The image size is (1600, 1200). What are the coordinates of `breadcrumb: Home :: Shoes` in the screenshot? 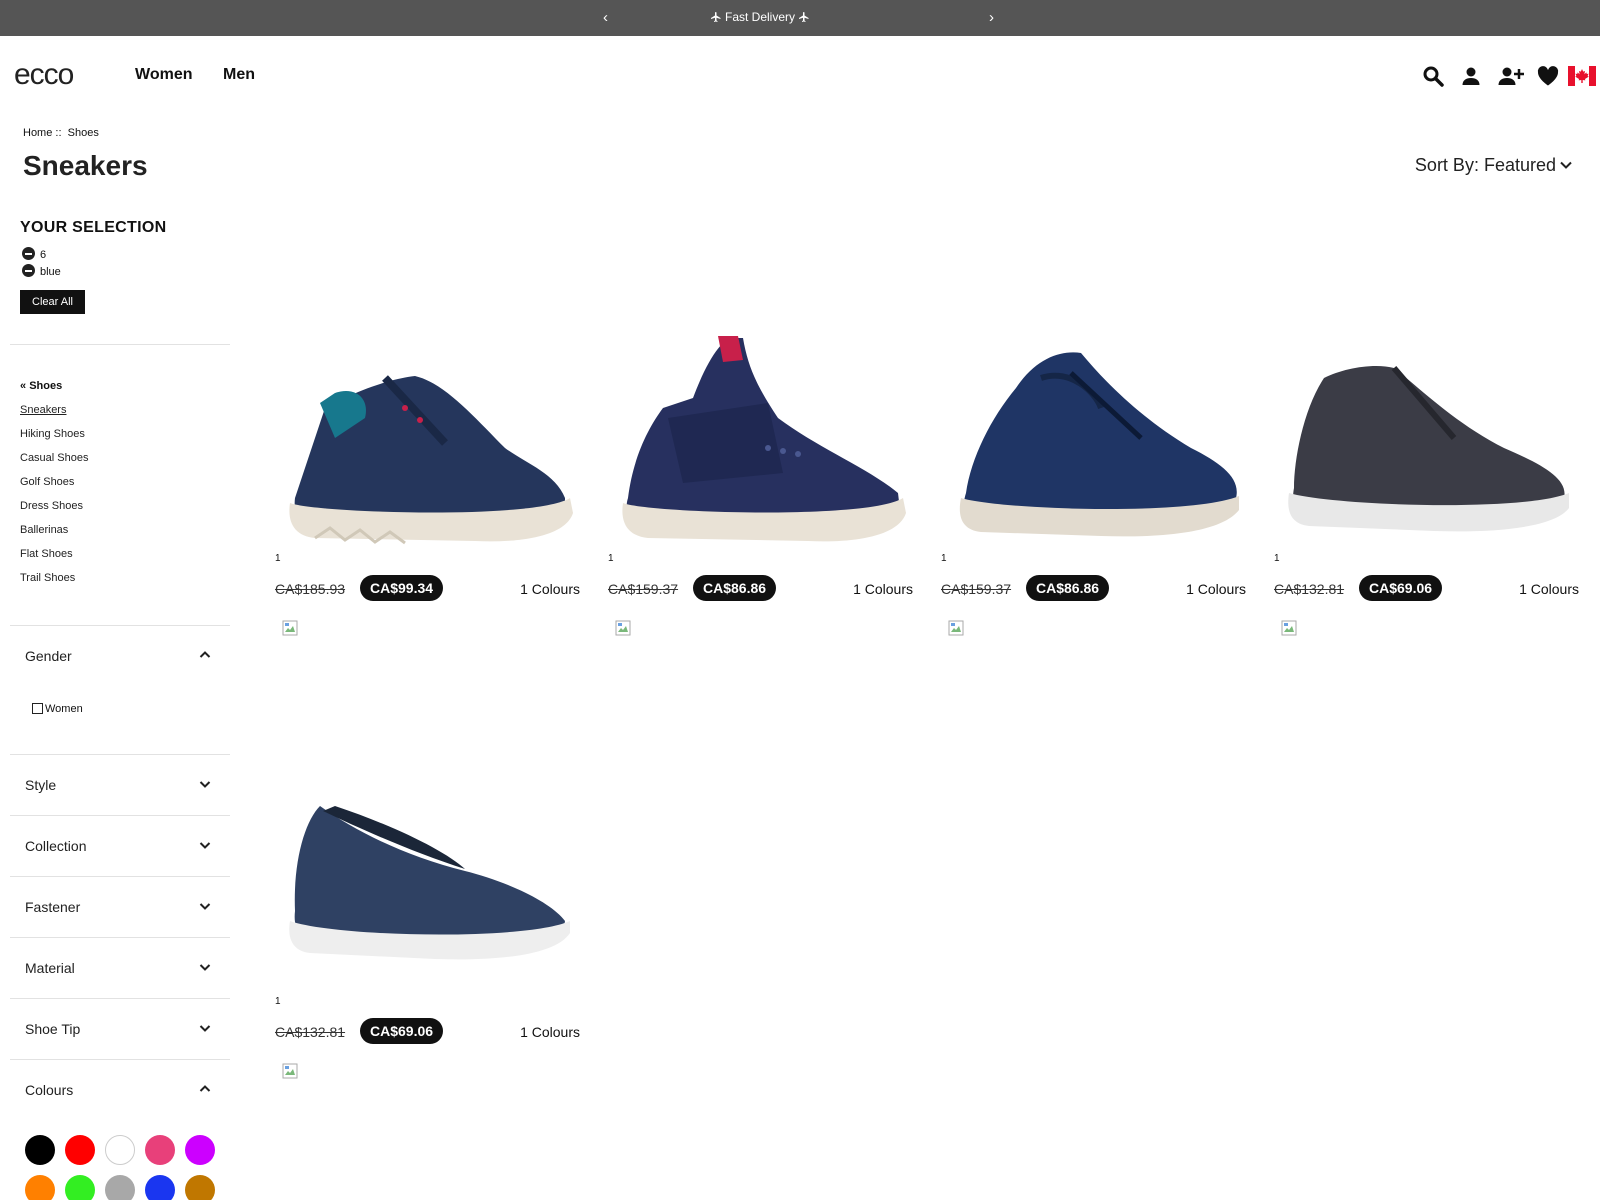 It's located at (61, 133).